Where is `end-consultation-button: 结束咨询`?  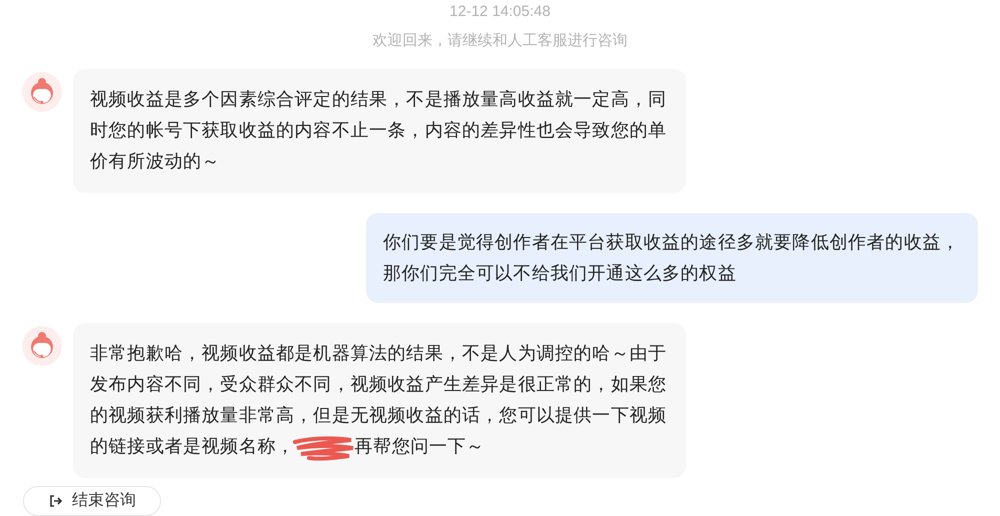
end-consultation-button: 结束咨询 is located at coordinates (92, 501).